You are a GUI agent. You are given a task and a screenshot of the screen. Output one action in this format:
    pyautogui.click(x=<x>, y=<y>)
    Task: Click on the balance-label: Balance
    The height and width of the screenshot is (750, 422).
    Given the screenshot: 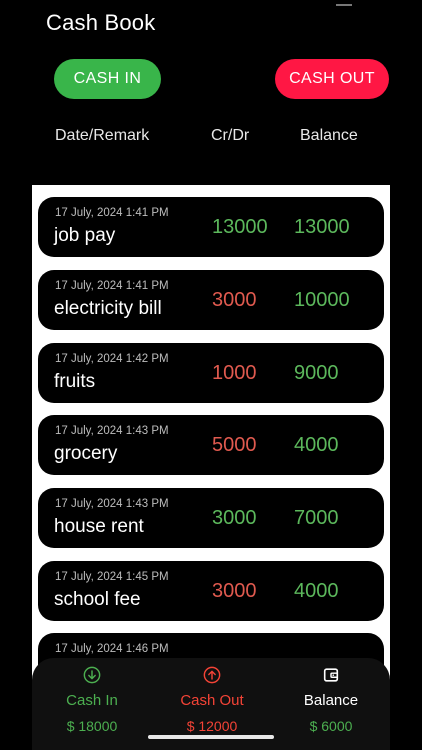 What is the action you would take?
    pyautogui.click(x=331, y=700)
    